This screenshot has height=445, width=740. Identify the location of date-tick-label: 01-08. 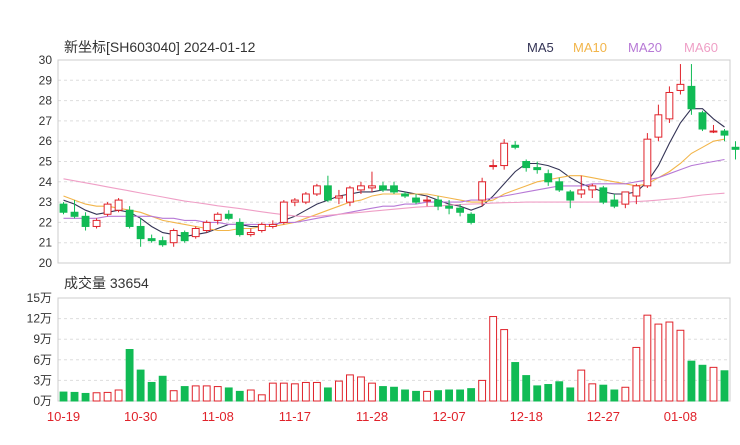
(680, 416).